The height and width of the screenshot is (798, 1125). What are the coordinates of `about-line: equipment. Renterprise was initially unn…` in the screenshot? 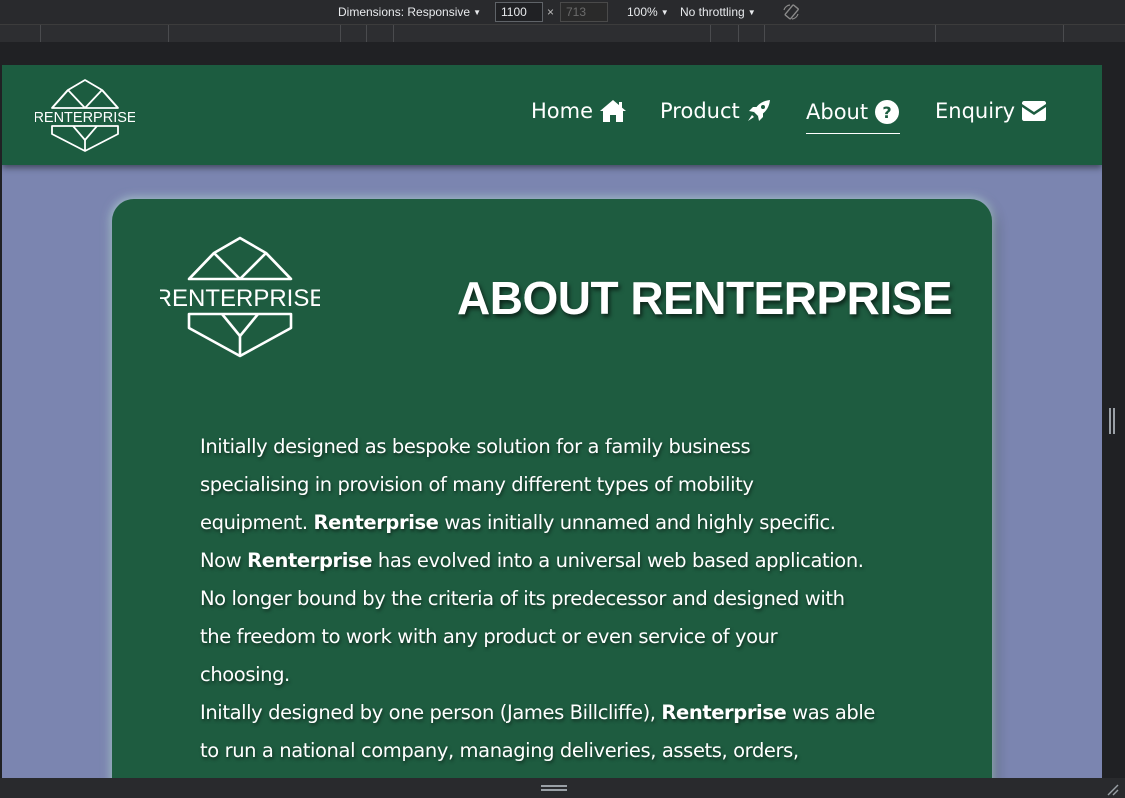 It's located at (518, 522).